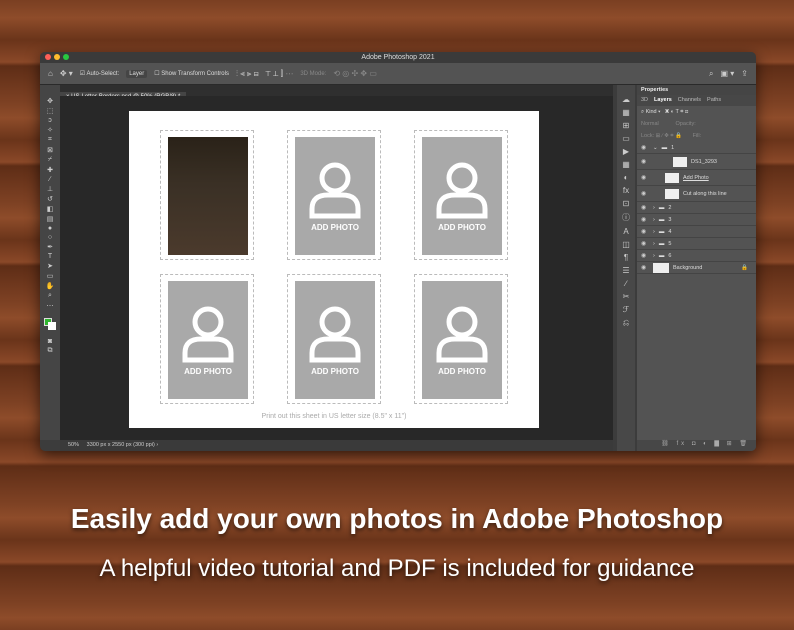  Describe the element at coordinates (696, 220) in the screenshot. I see `layer-row: ◉ › ▬ 3` at that location.